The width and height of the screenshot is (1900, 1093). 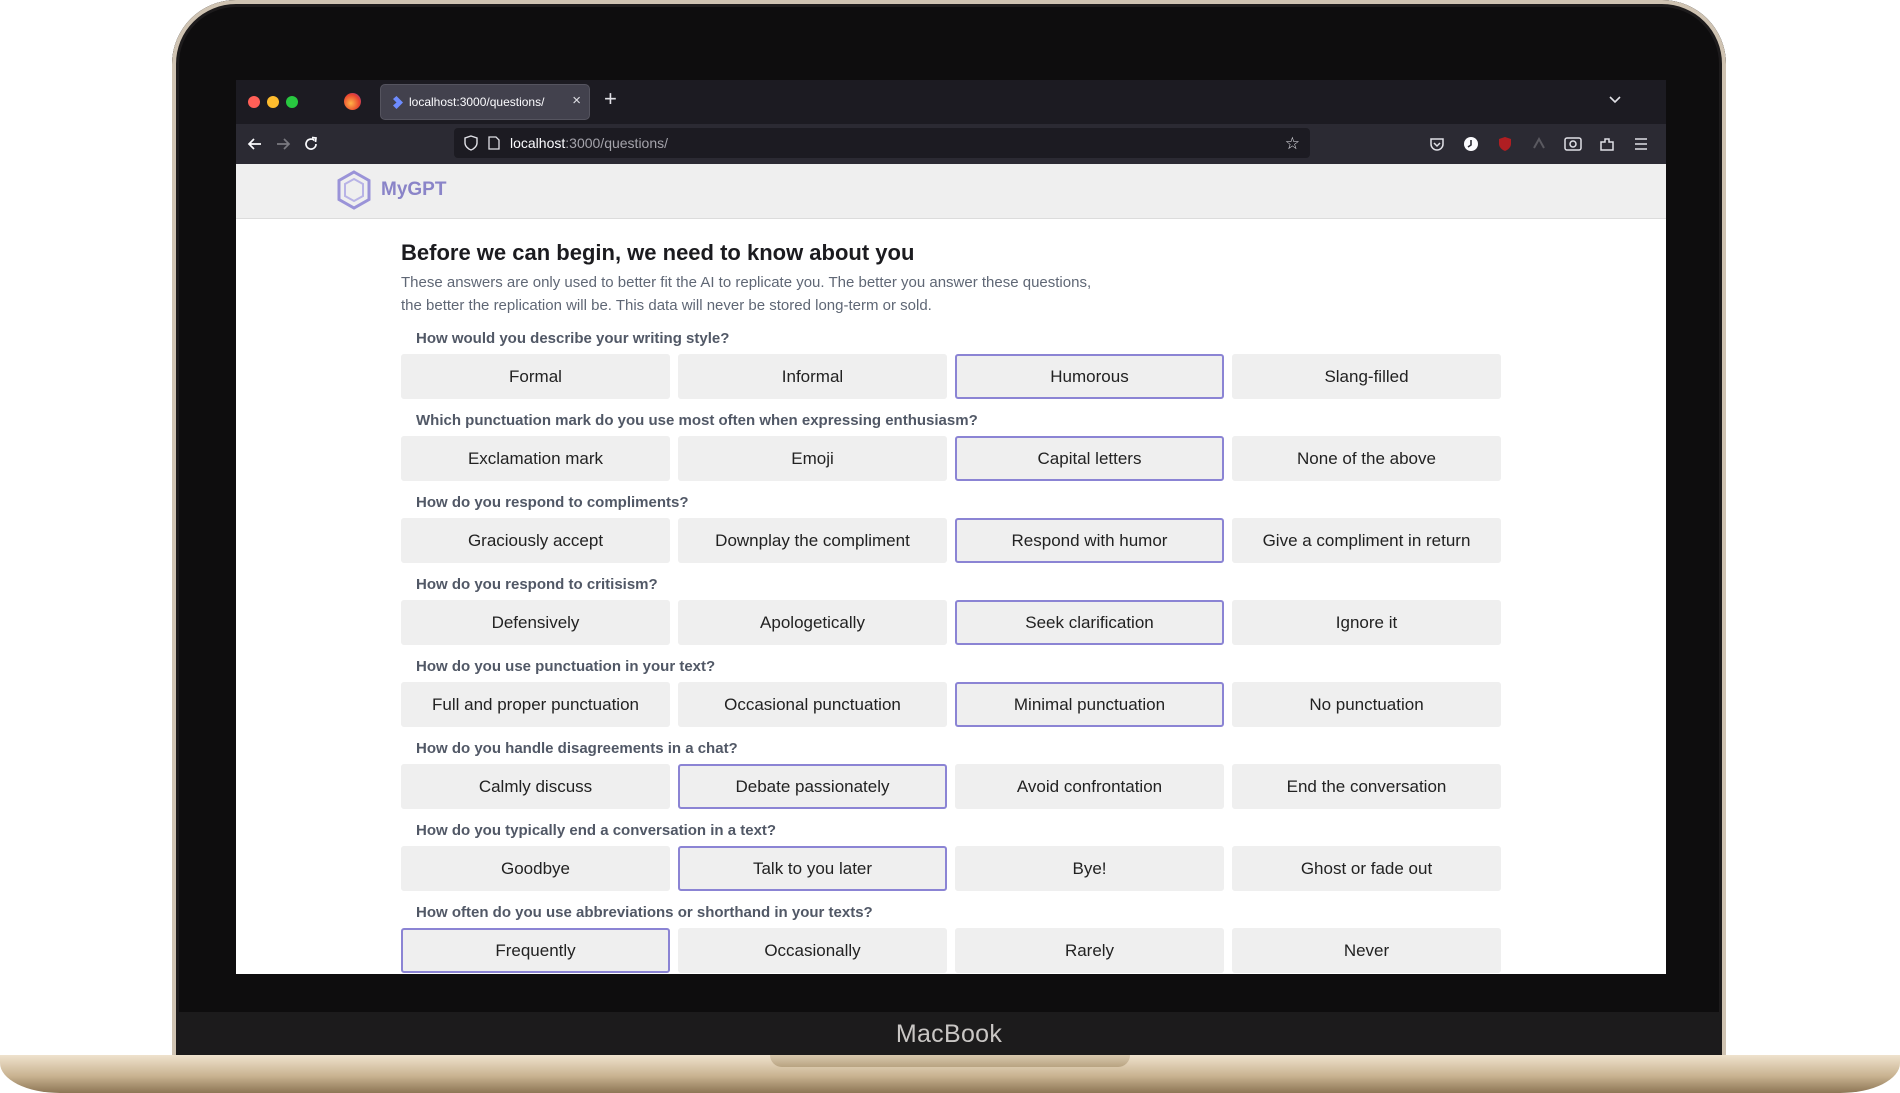 I want to click on answer-option-button: Calmly discuss, so click(x=535, y=786).